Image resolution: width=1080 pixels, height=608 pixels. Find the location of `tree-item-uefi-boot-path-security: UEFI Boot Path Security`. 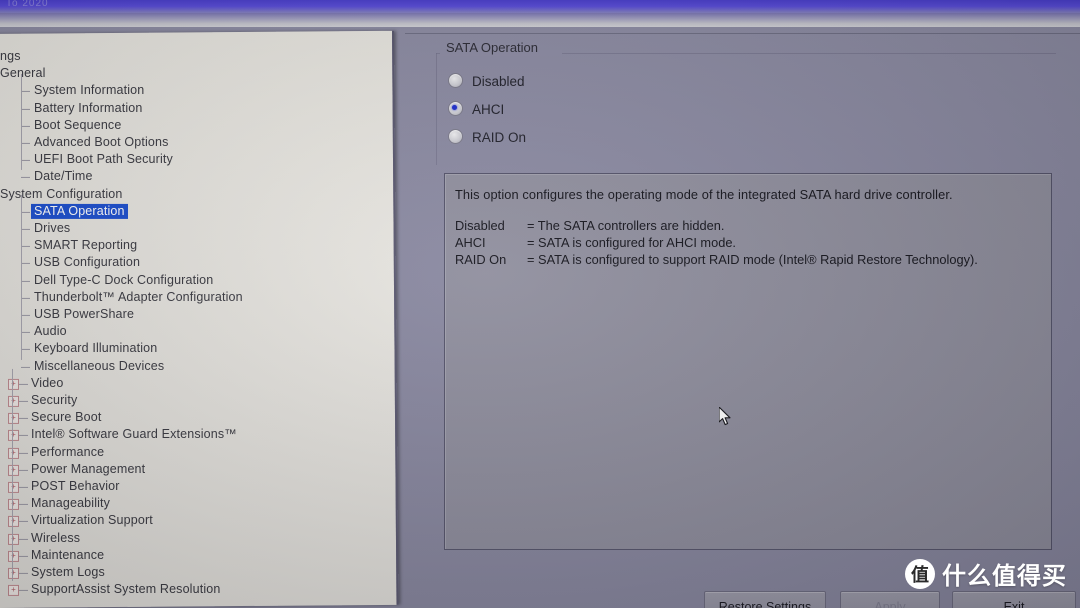

tree-item-uefi-boot-path-security: UEFI Boot Path Security is located at coordinates (86, 159).